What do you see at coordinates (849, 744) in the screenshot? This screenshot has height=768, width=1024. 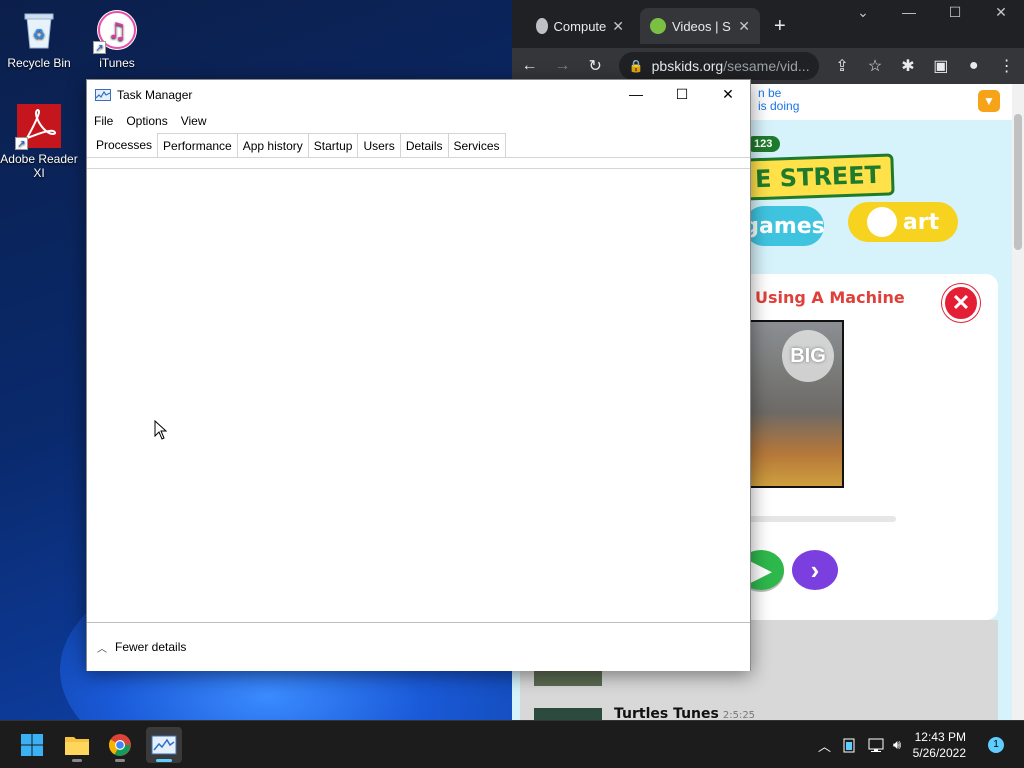 I see `battery-icon` at bounding box center [849, 744].